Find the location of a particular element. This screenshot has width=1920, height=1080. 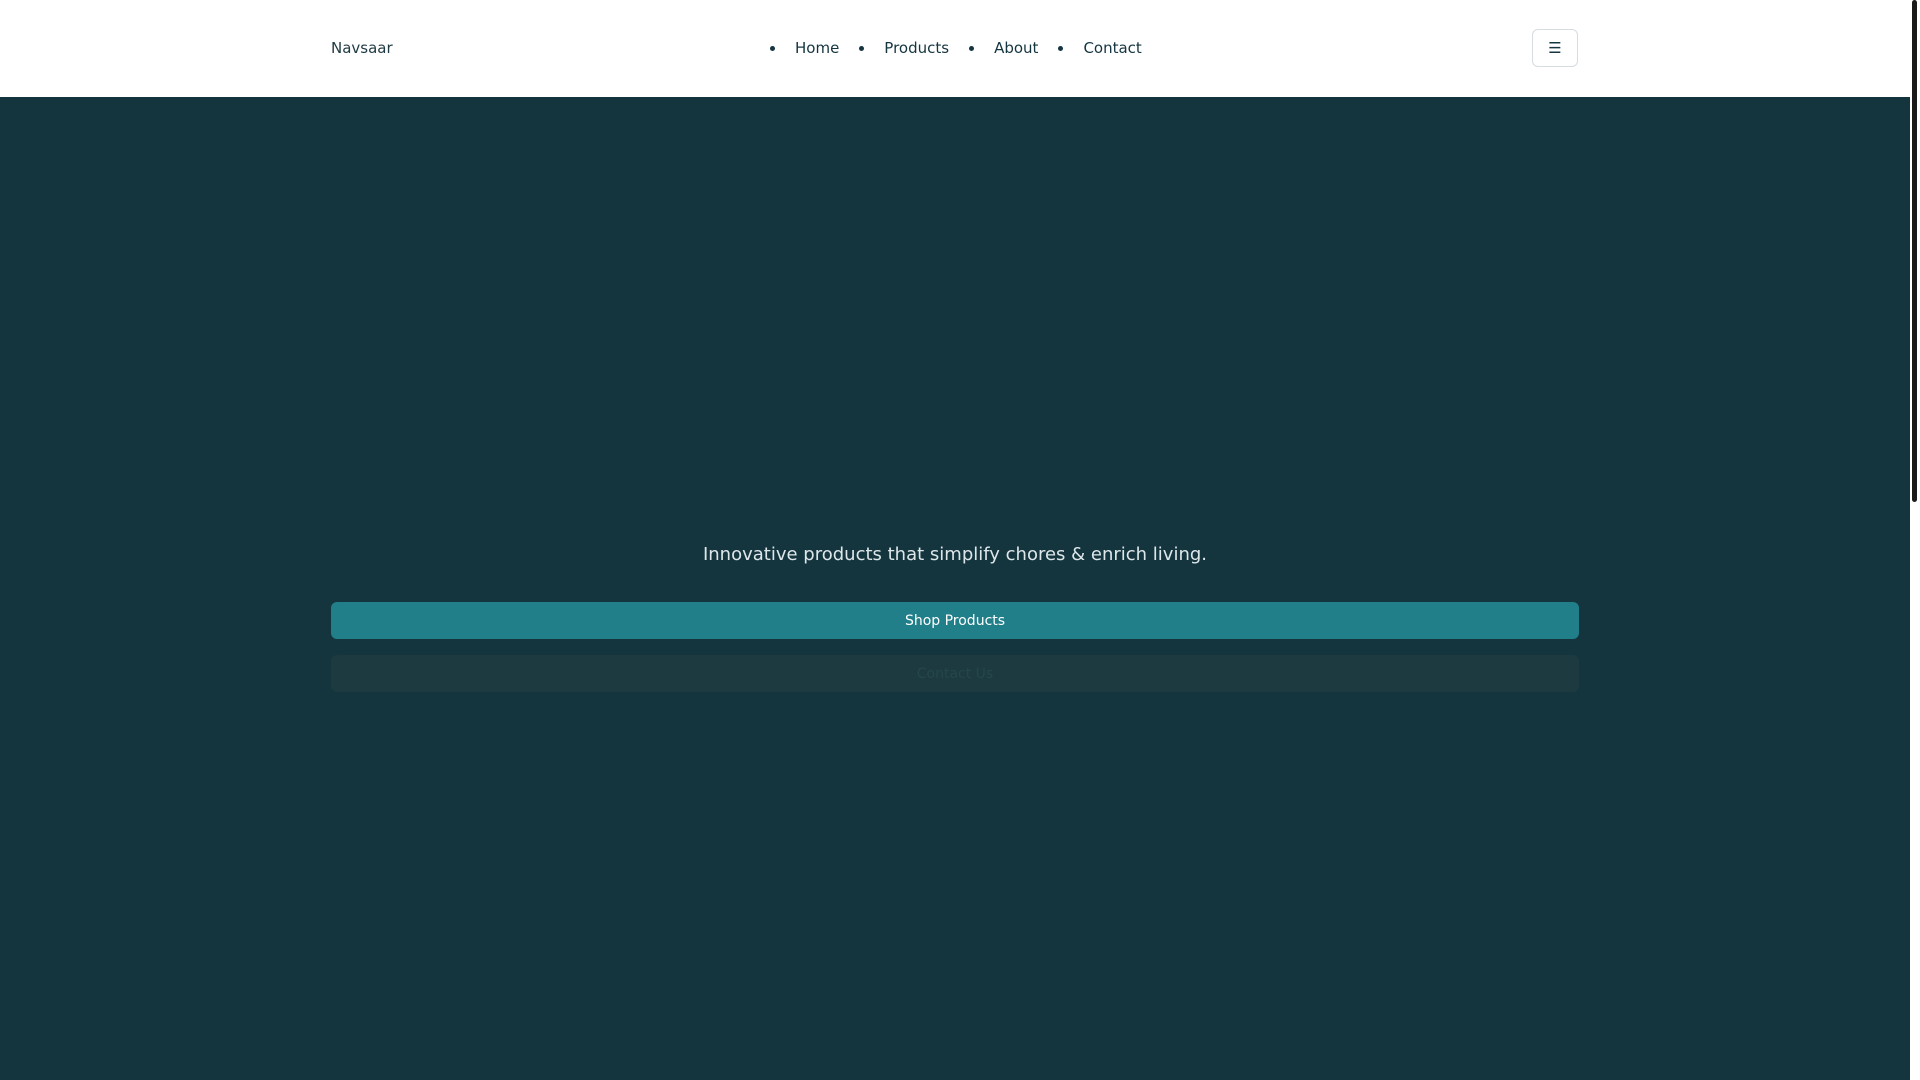

vertical-scrollbar is located at coordinates (1915, 540).